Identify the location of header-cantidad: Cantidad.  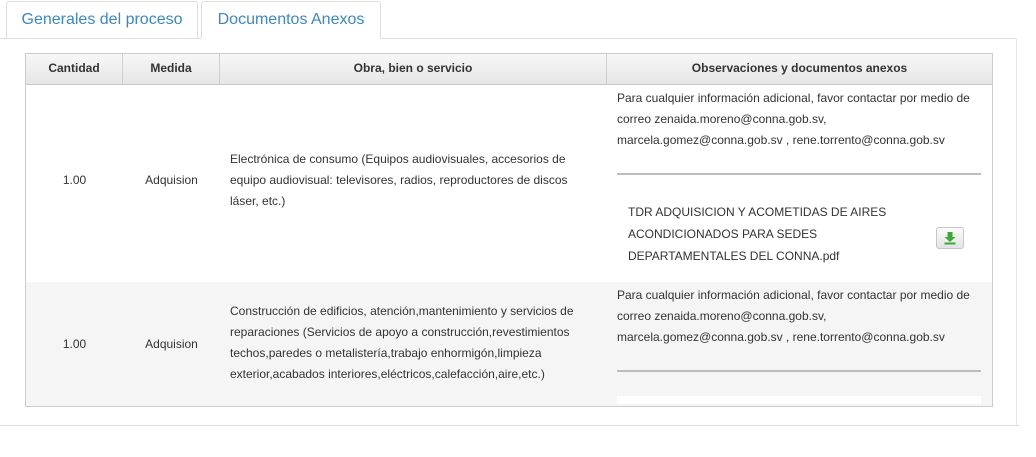
(74, 69).